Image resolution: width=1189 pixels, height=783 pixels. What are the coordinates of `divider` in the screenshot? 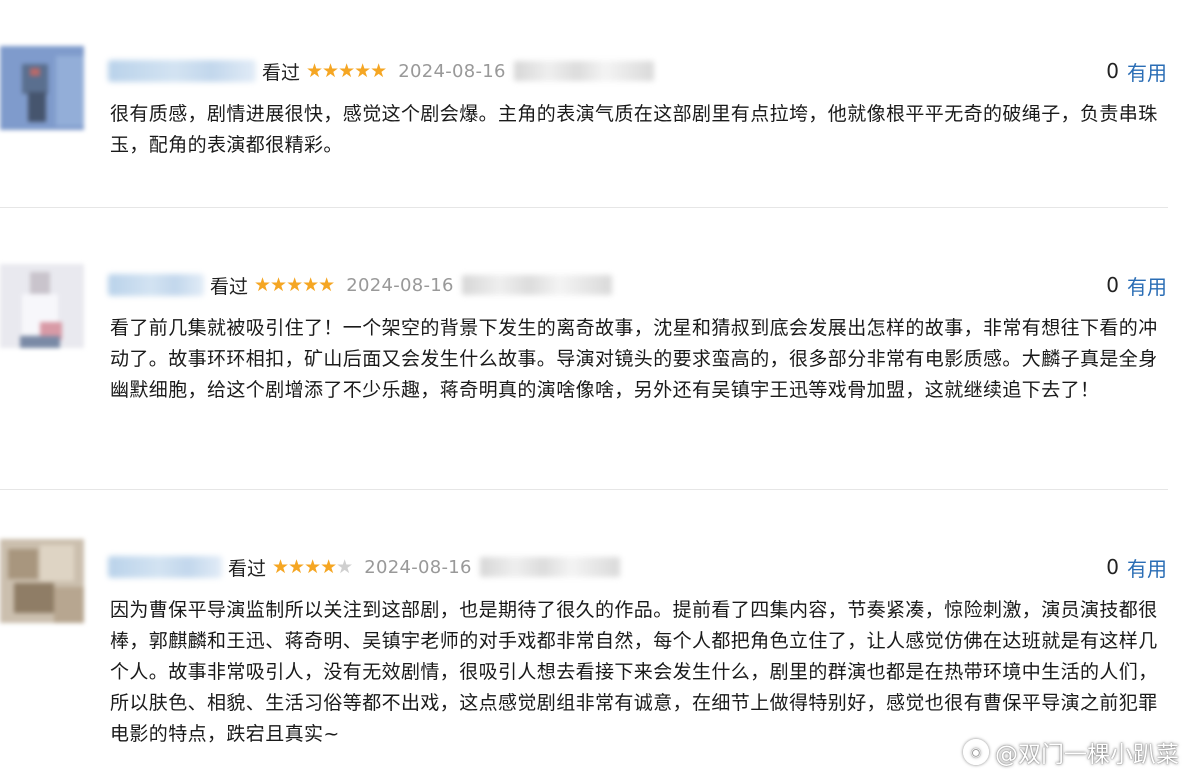 It's located at (584, 489).